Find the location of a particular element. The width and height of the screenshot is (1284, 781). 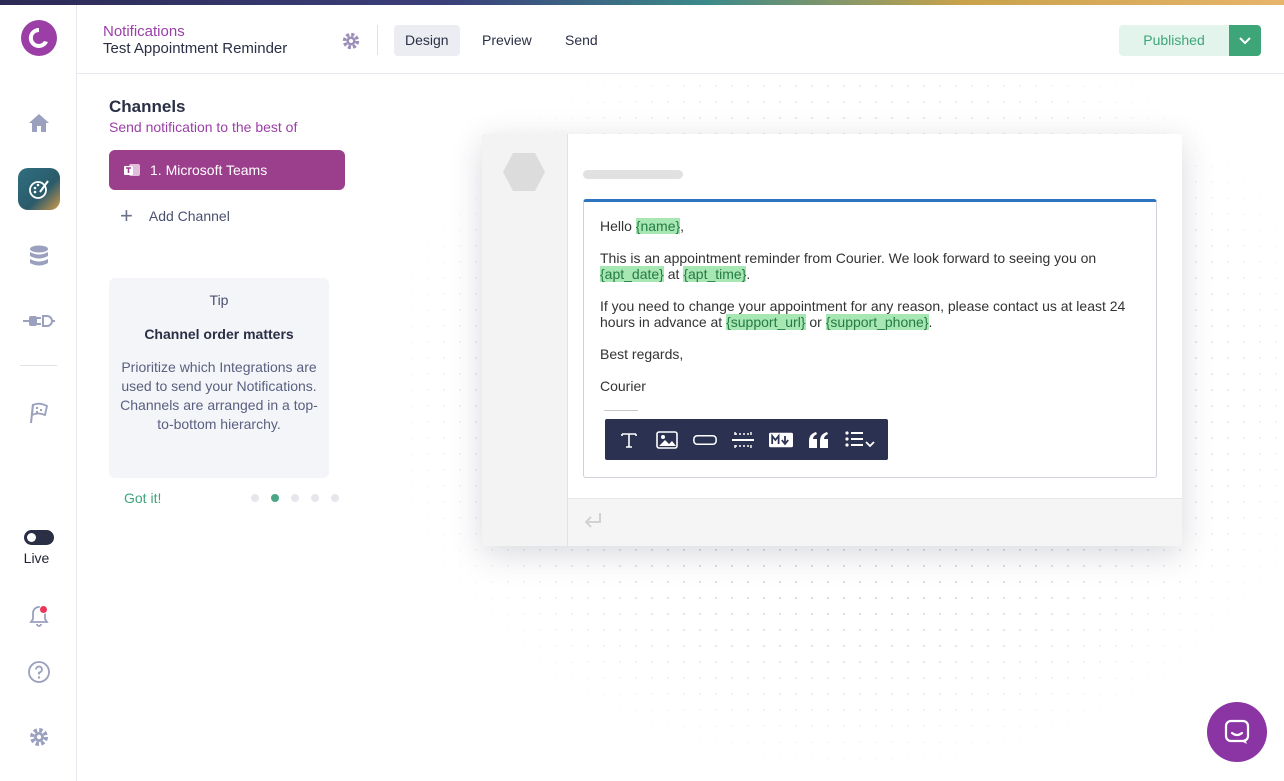

tip-heading: Channel order matters is located at coordinates (219, 334).